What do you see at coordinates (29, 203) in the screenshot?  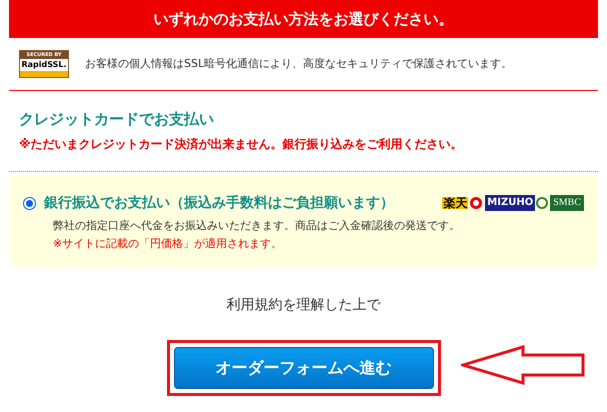 I see `radio-button` at bounding box center [29, 203].